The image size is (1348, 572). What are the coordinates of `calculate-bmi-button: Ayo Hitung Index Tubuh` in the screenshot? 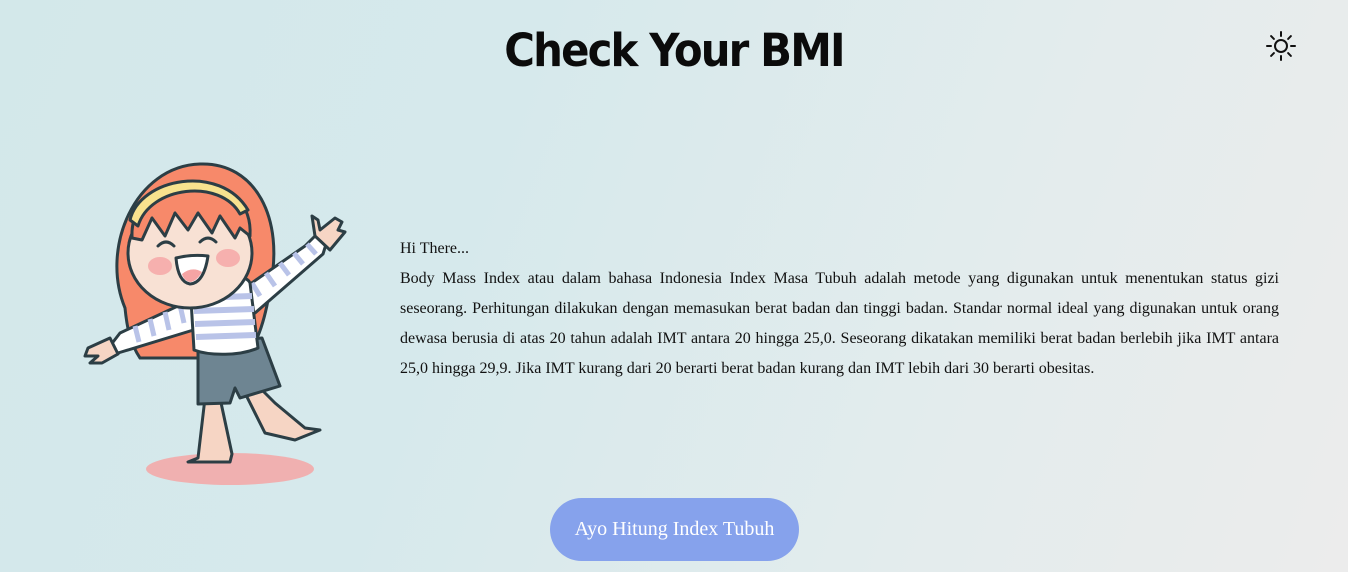 It's located at (674, 529).